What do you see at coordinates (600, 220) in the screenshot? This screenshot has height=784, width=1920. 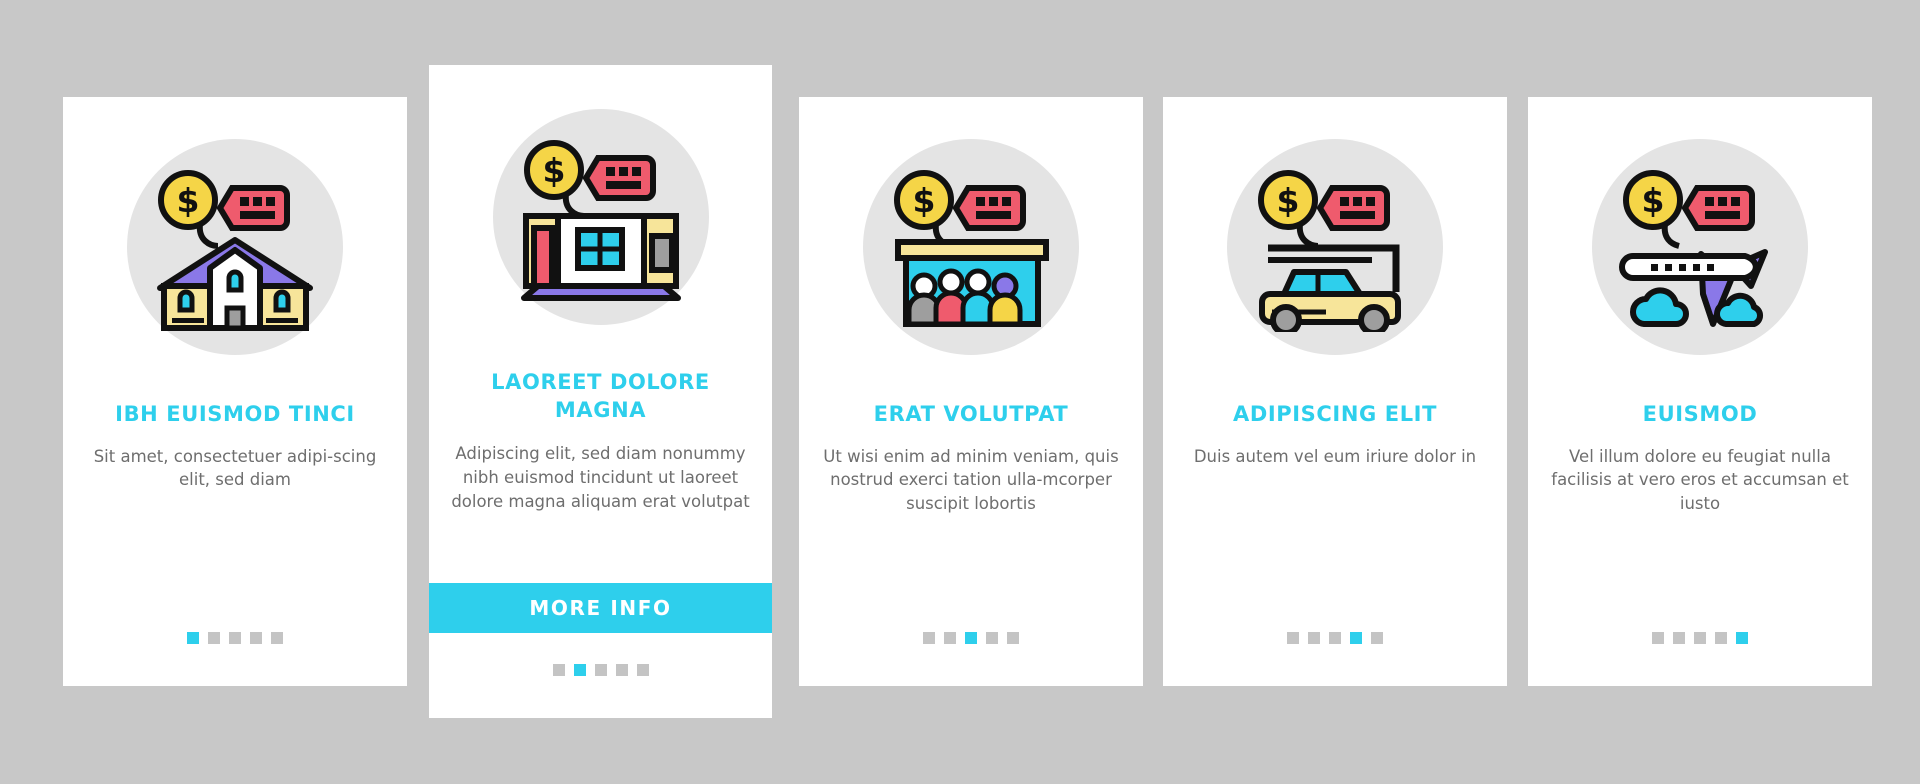 I see `apartment-interior-price-icon: $` at bounding box center [600, 220].